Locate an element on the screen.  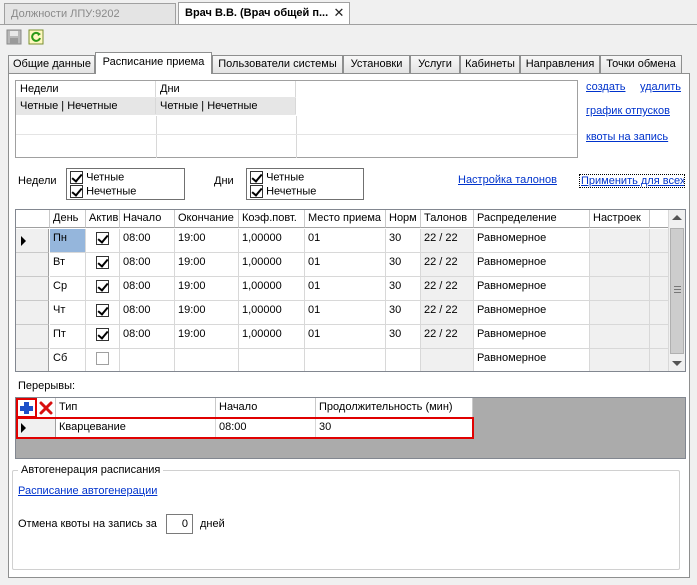
add-break-button is located at coordinates (26, 408).